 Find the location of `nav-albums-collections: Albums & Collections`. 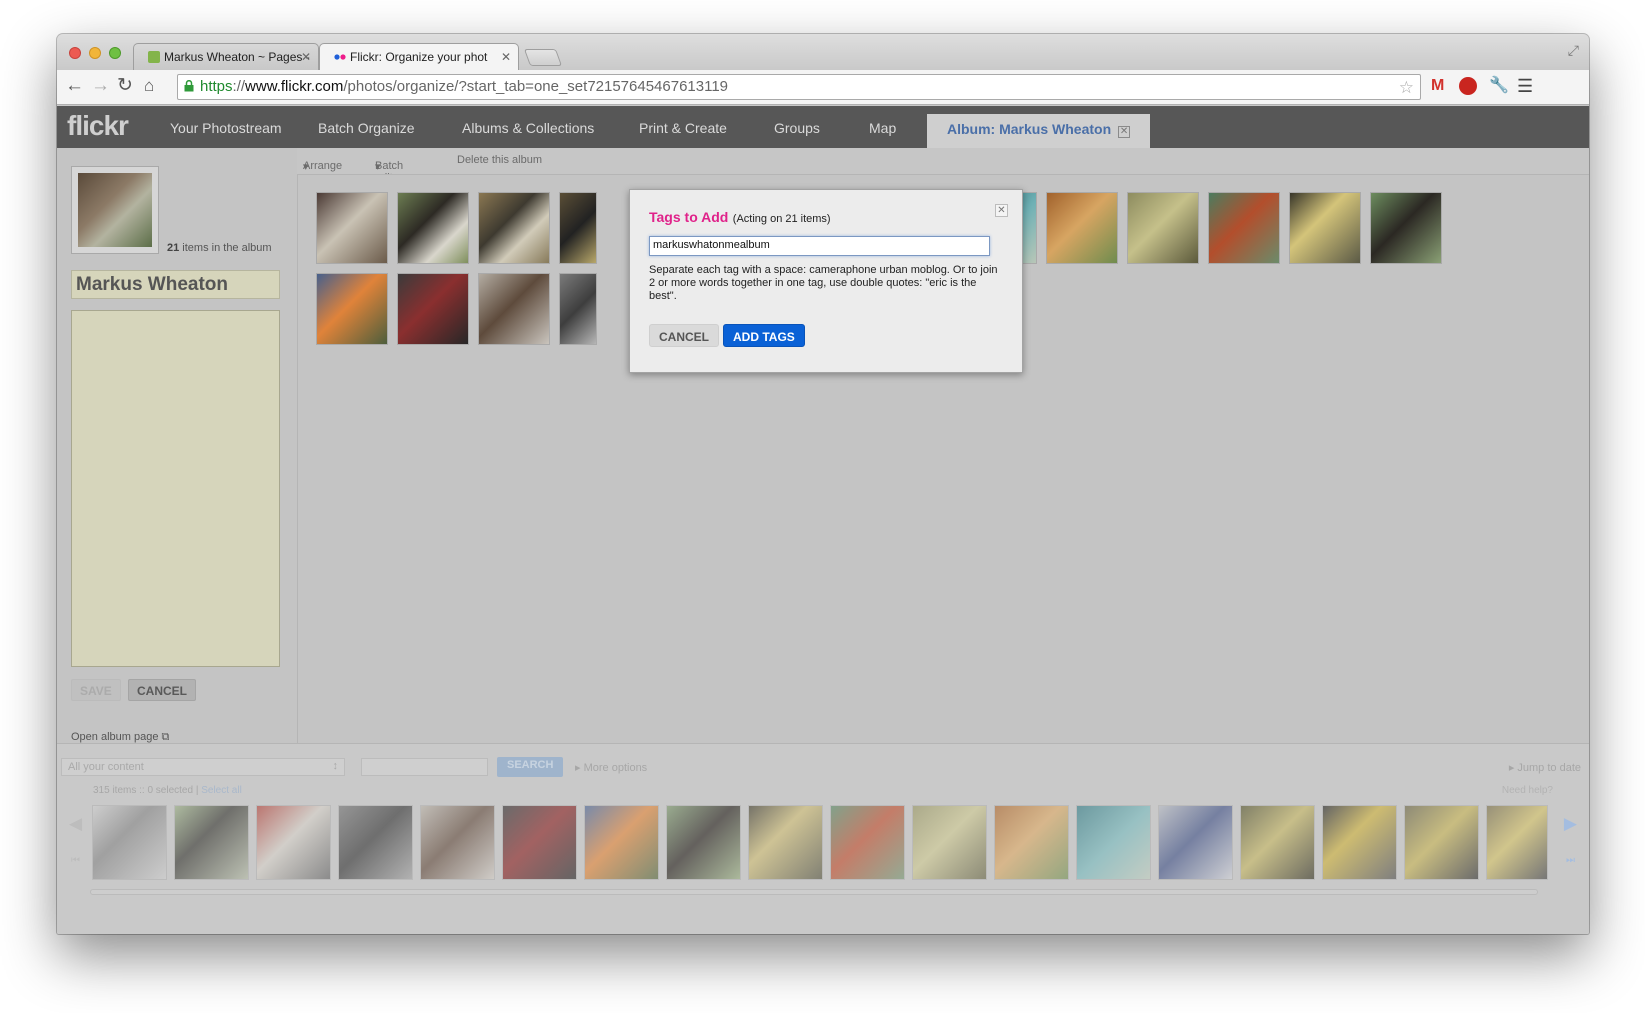

nav-albums-collections: Albums & Collections is located at coordinates (528, 128).